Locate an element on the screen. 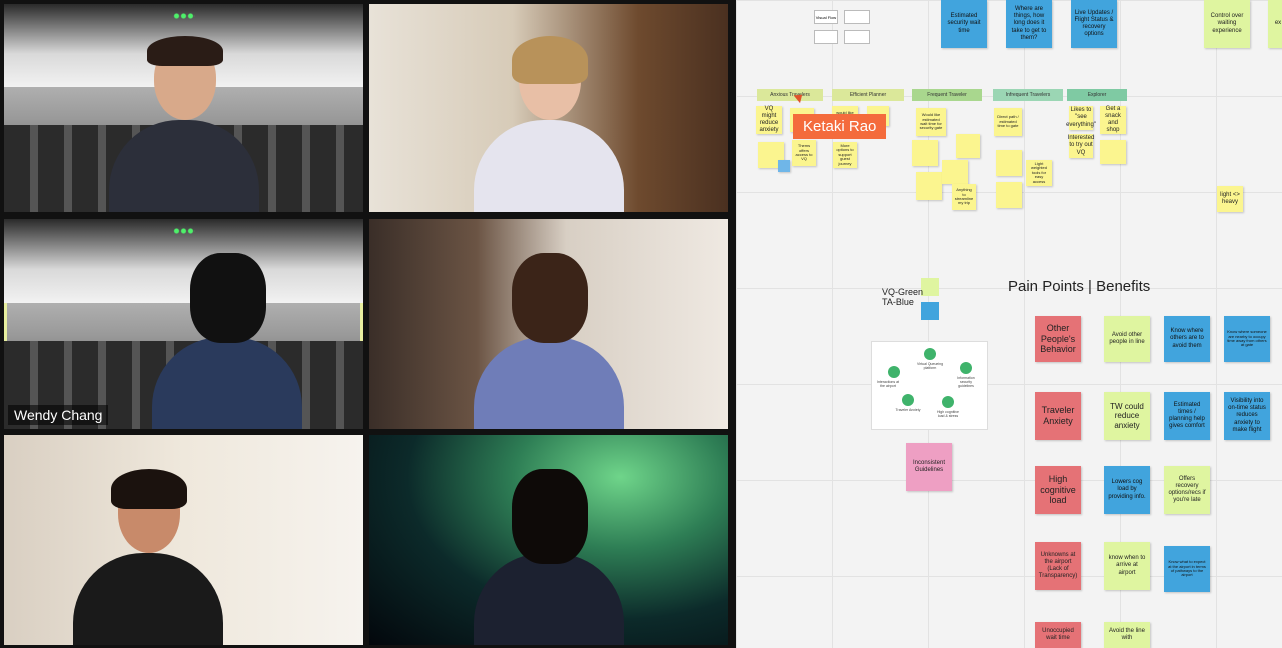 The width and height of the screenshot is (1282, 648). diagram-label: High cognitive load & stress is located at coordinates (948, 414).